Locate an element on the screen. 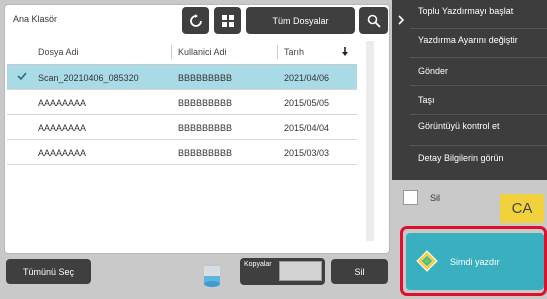  filter-all-files-button: Tüm Dosyalar is located at coordinates (300, 20).